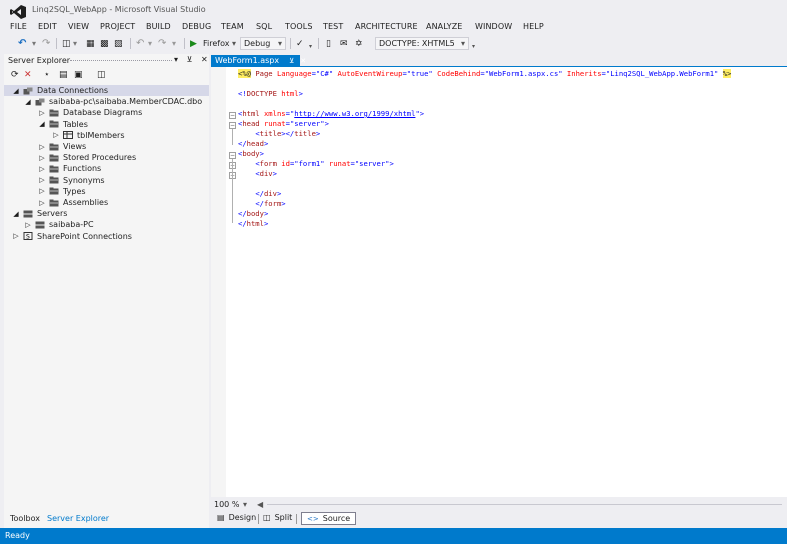 This screenshot has width=787, height=544. What do you see at coordinates (39, 213) in the screenshot?
I see `tree-item: ◢ Servers` at bounding box center [39, 213].